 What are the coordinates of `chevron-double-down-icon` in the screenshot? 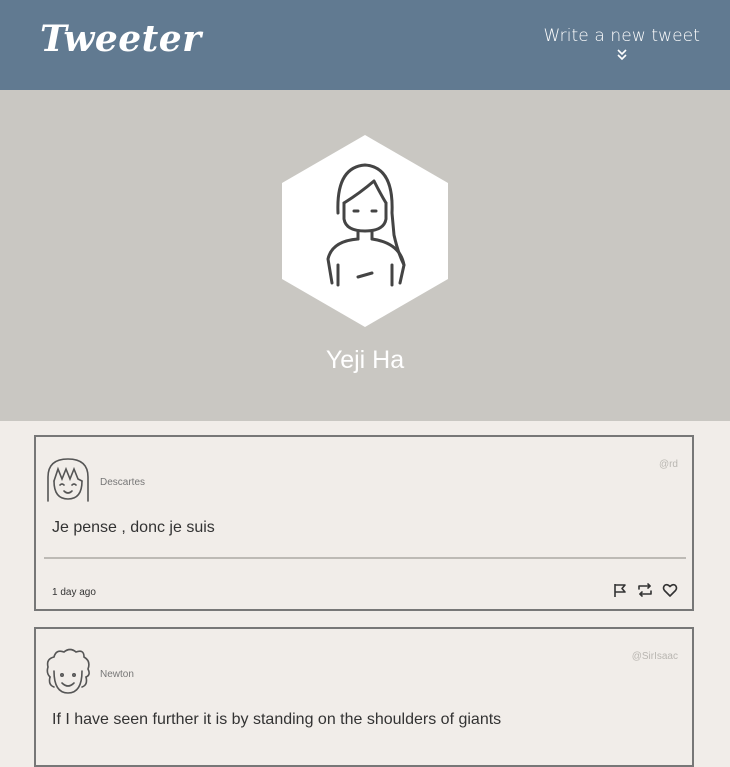 It's located at (622, 55).